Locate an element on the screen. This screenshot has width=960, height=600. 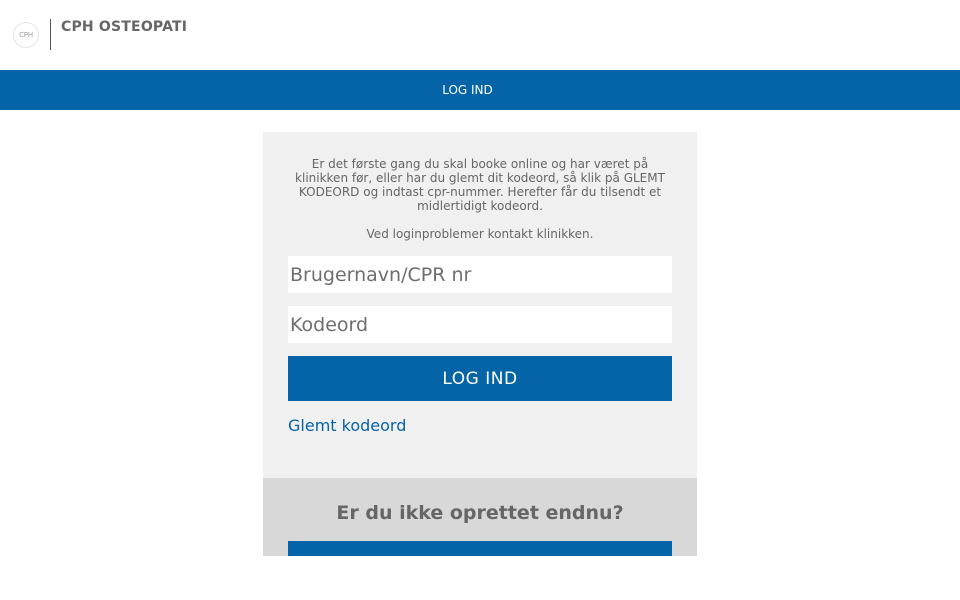
forgot-password-link: Glemt kodeord is located at coordinates (347, 425).